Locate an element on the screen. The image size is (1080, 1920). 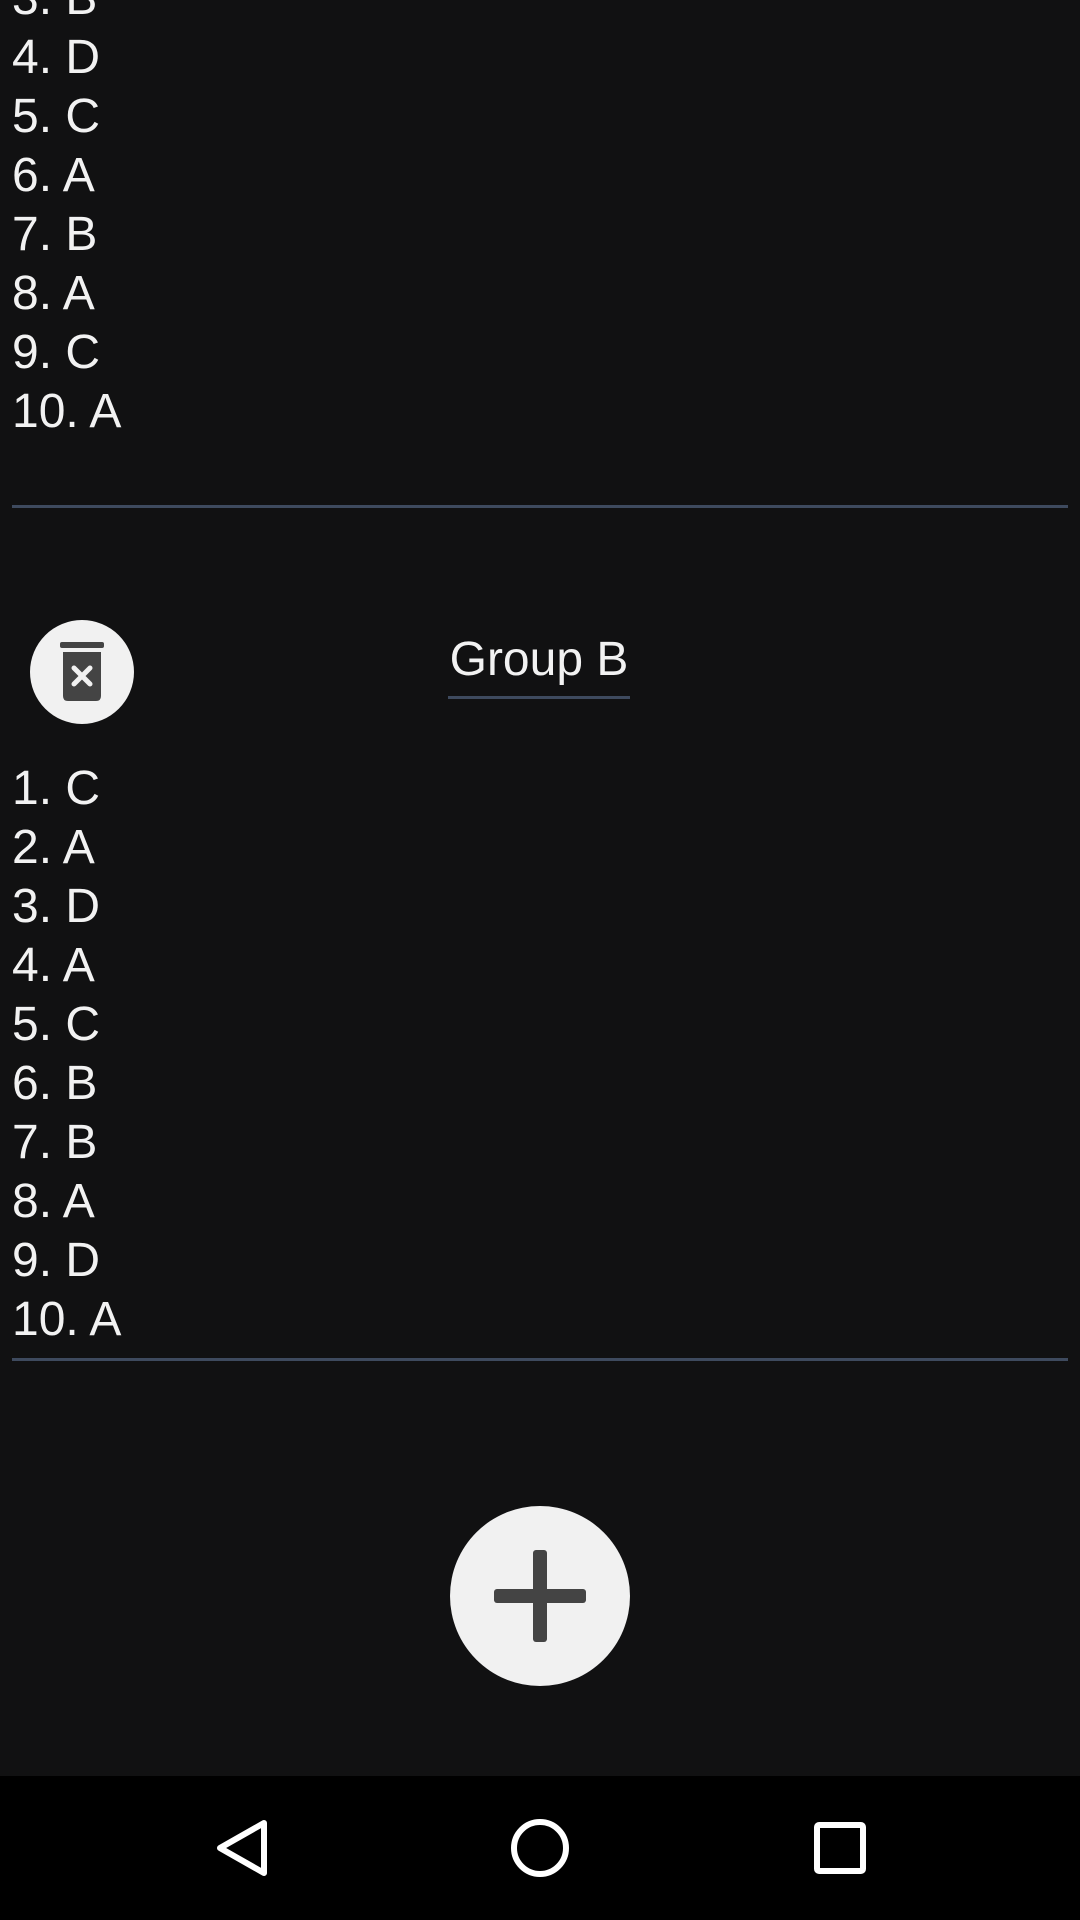
add-icon is located at coordinates (540, 1596).